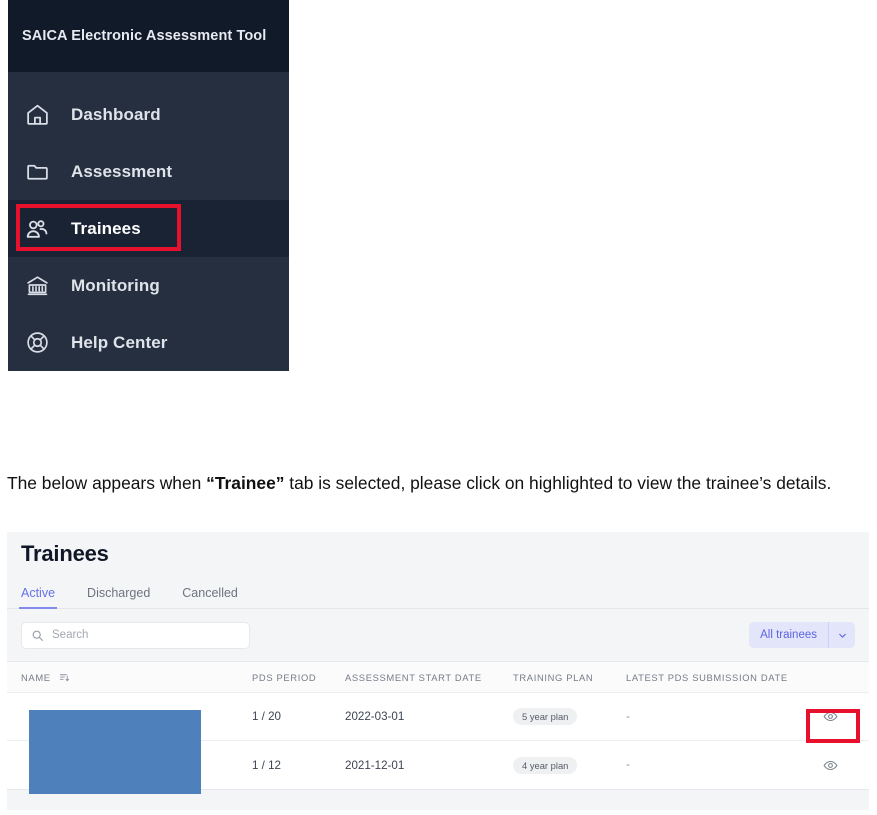 Image resolution: width=877 pixels, height=815 pixels. Describe the element at coordinates (375, 765) in the screenshot. I see `cell-assessment-start-date: 2021-12-01` at that location.